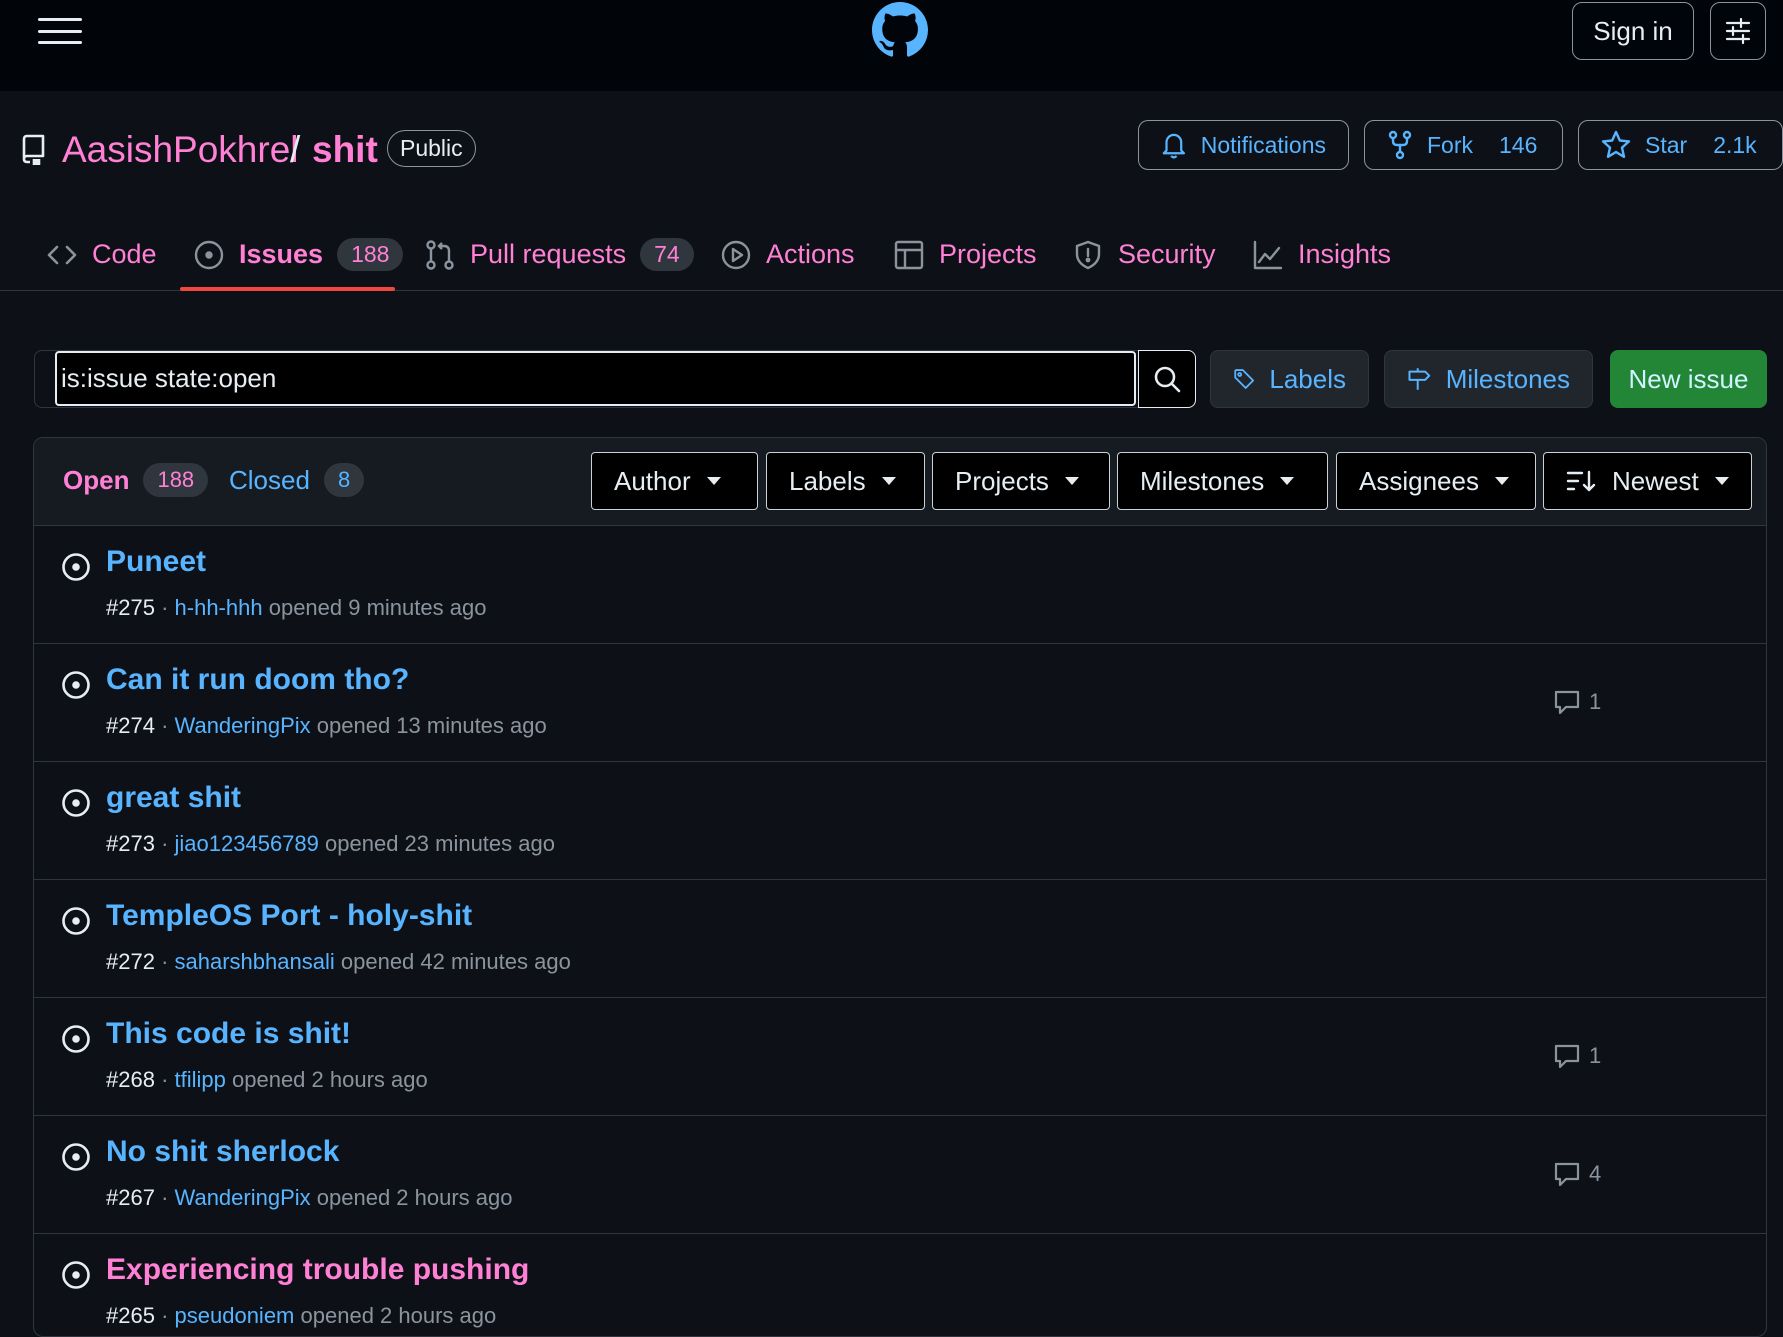 The image size is (1783, 1337). I want to click on repo-owner-link: AasishPokhrel, so click(180, 150).